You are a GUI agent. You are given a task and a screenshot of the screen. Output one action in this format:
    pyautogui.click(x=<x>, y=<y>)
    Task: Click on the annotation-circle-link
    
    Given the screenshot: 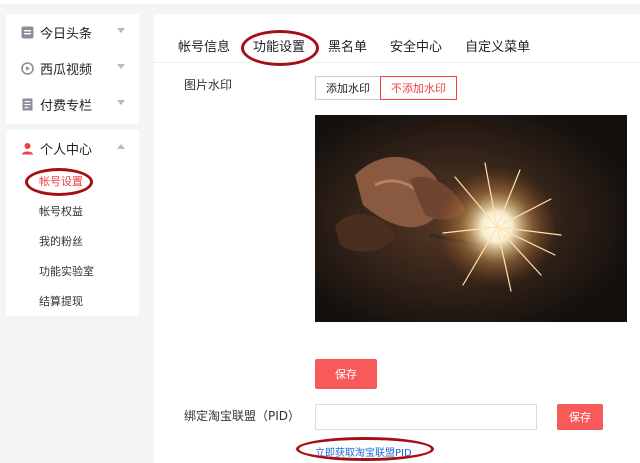 What is the action you would take?
    pyautogui.click(x=365, y=449)
    